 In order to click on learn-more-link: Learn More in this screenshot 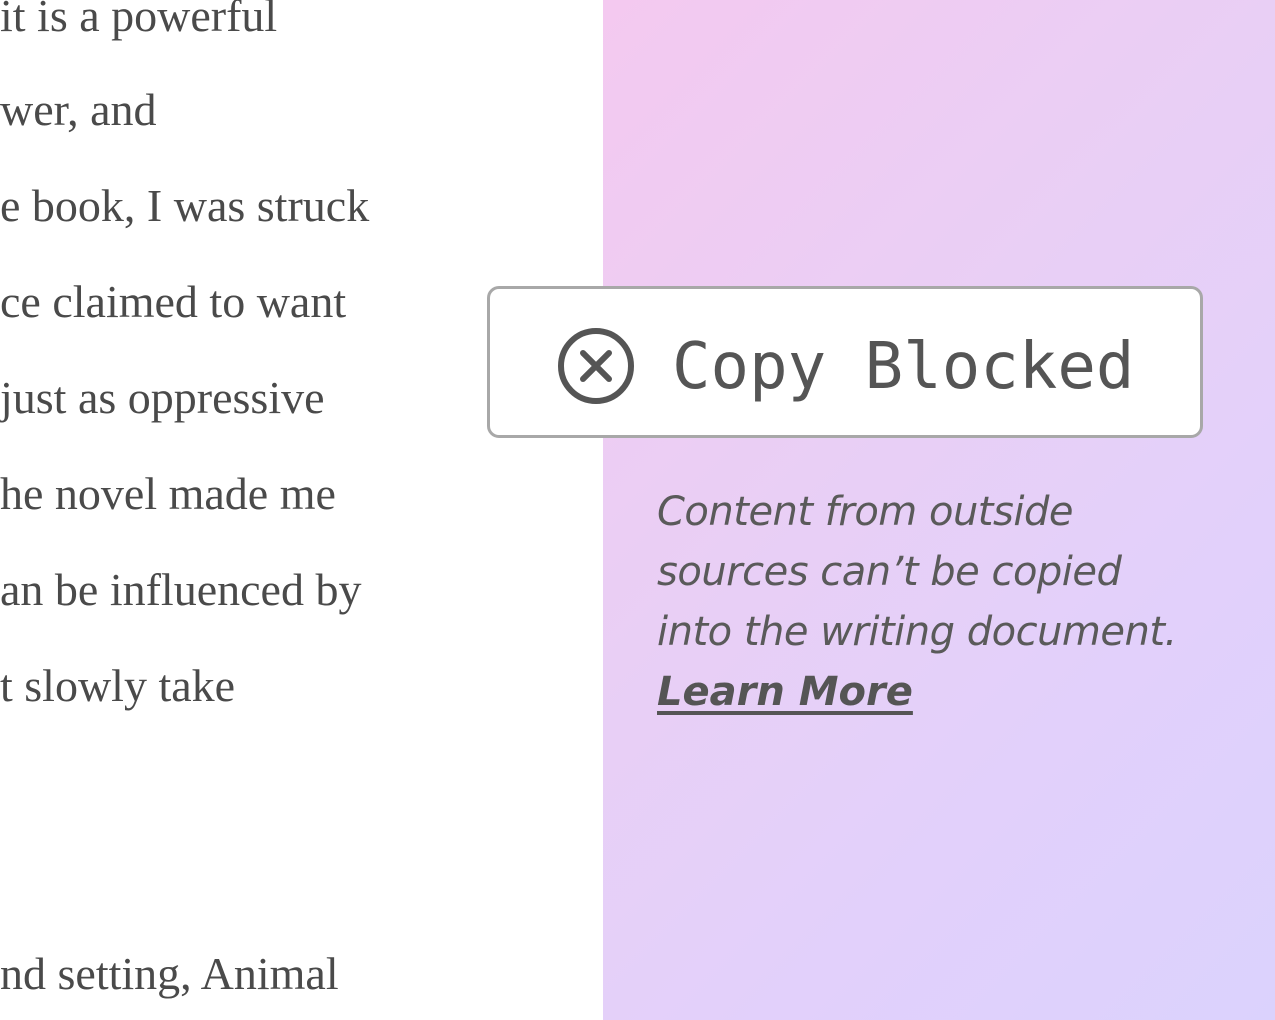, I will do `click(785, 692)`.